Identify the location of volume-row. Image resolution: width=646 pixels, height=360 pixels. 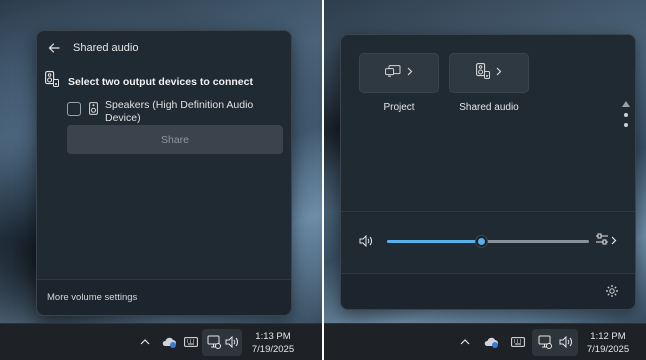
(491, 241).